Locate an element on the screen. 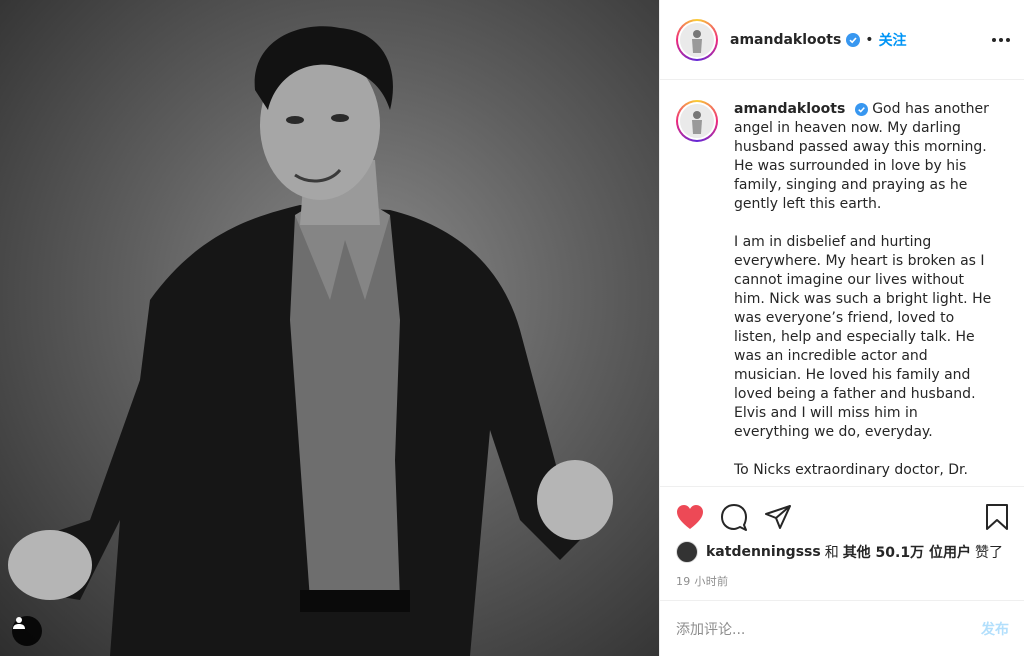  avatar is located at coordinates (697, 39).